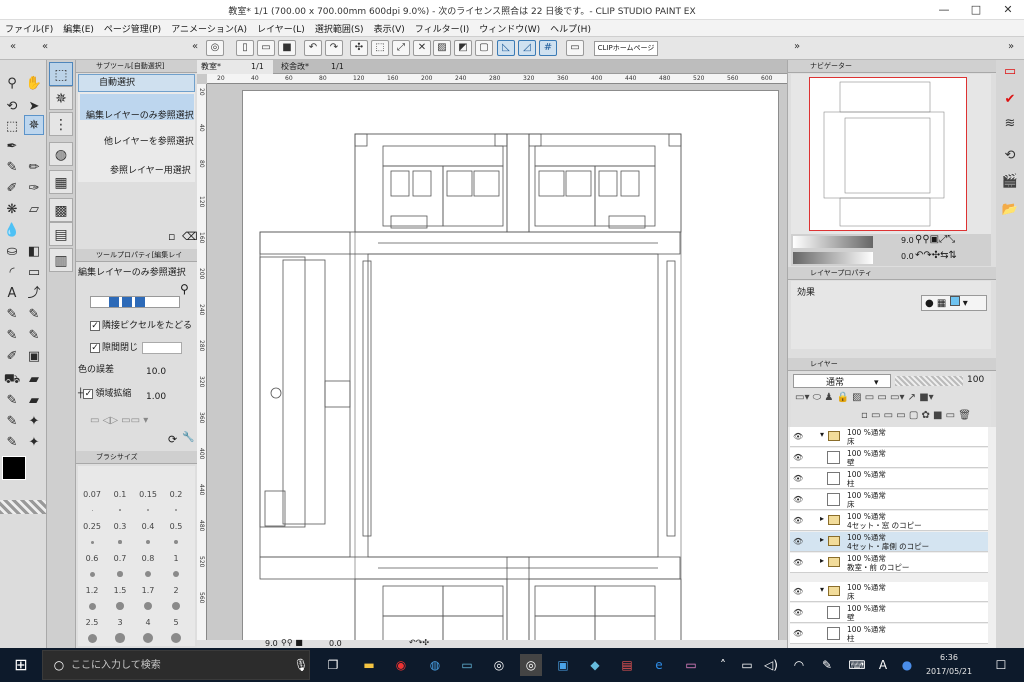 This screenshot has width=1024, height=682. I want to click on layer-property-icon: ✔, so click(1010, 100).